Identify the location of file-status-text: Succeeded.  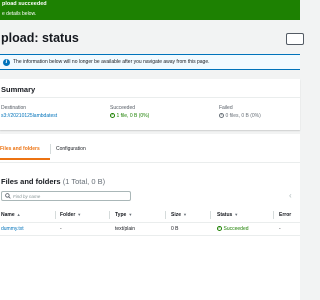
(236, 229).